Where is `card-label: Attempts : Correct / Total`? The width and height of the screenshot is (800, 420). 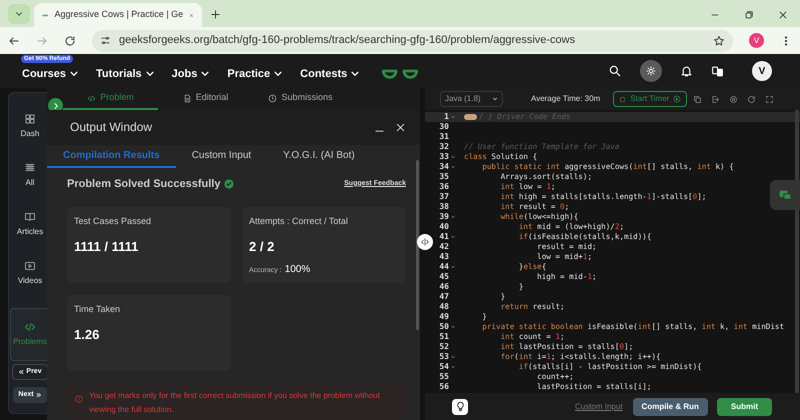 card-label: Attempts : Correct / Total is located at coordinates (299, 221).